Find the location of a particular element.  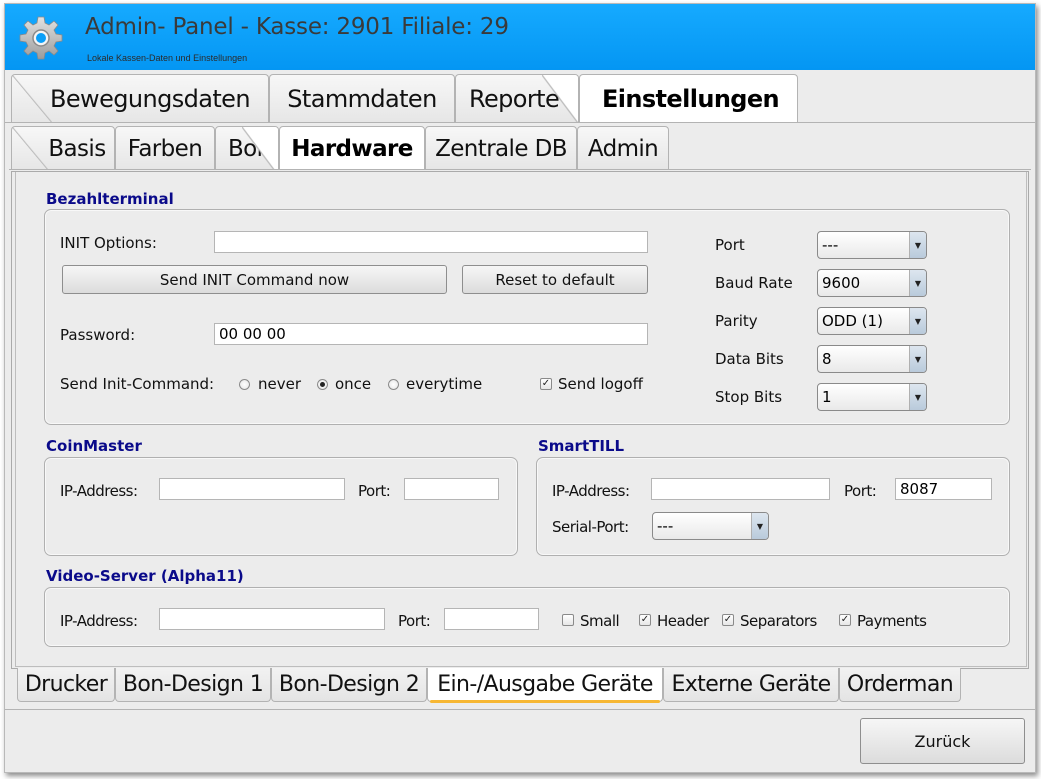

parity-select: ODD (1) ▼ is located at coordinates (872, 321).